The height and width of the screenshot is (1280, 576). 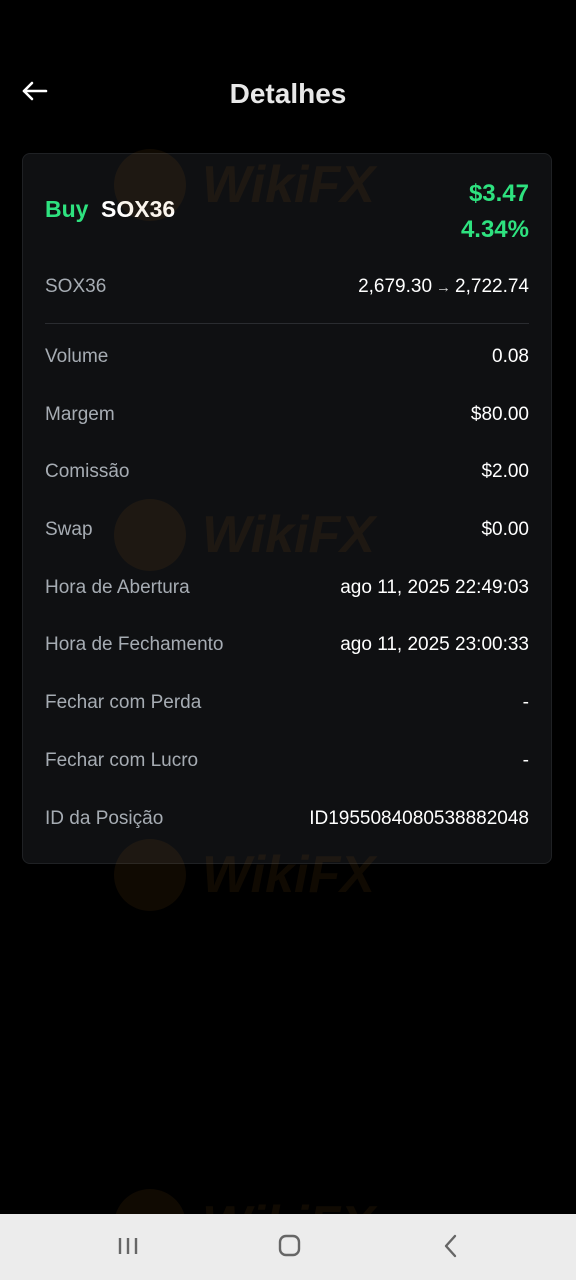 I want to click on arrow-right-icon: →, so click(x=444, y=287).